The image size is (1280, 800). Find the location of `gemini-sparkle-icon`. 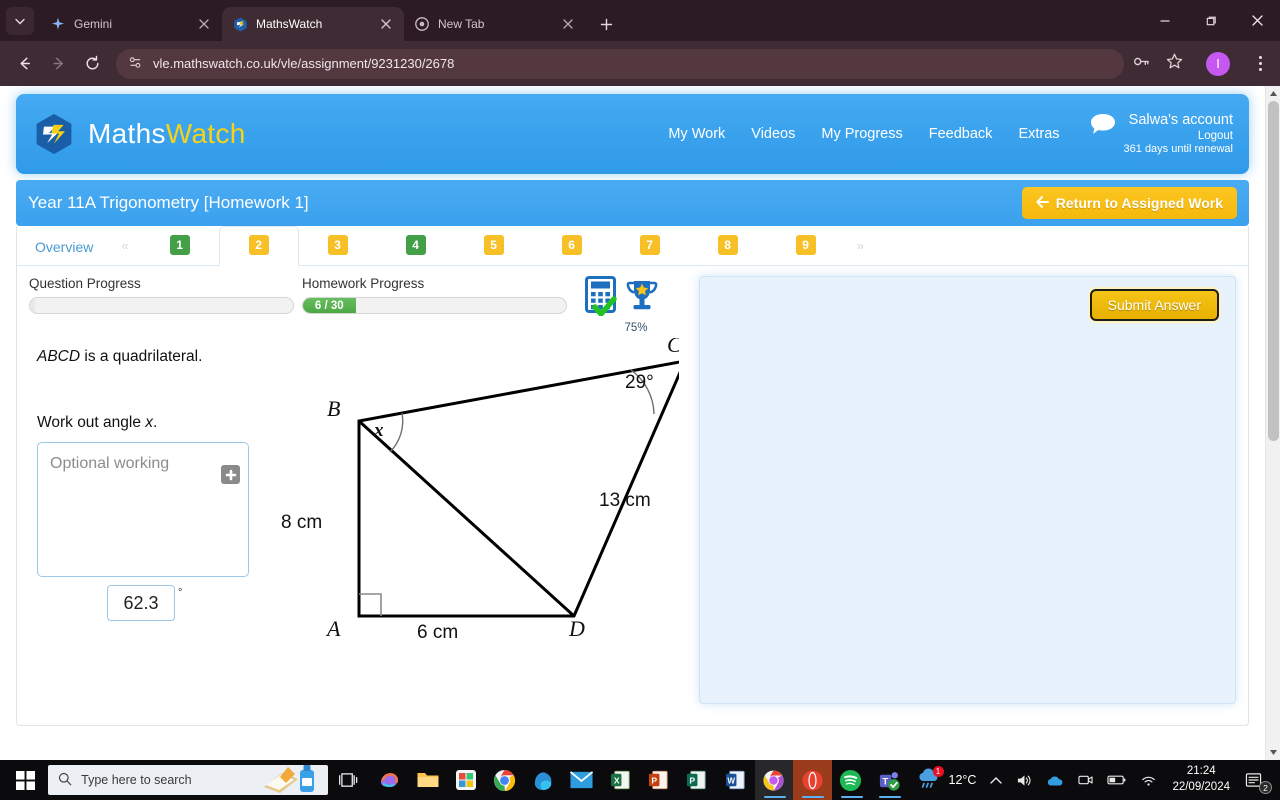

gemini-sparkle-icon is located at coordinates (58, 24).